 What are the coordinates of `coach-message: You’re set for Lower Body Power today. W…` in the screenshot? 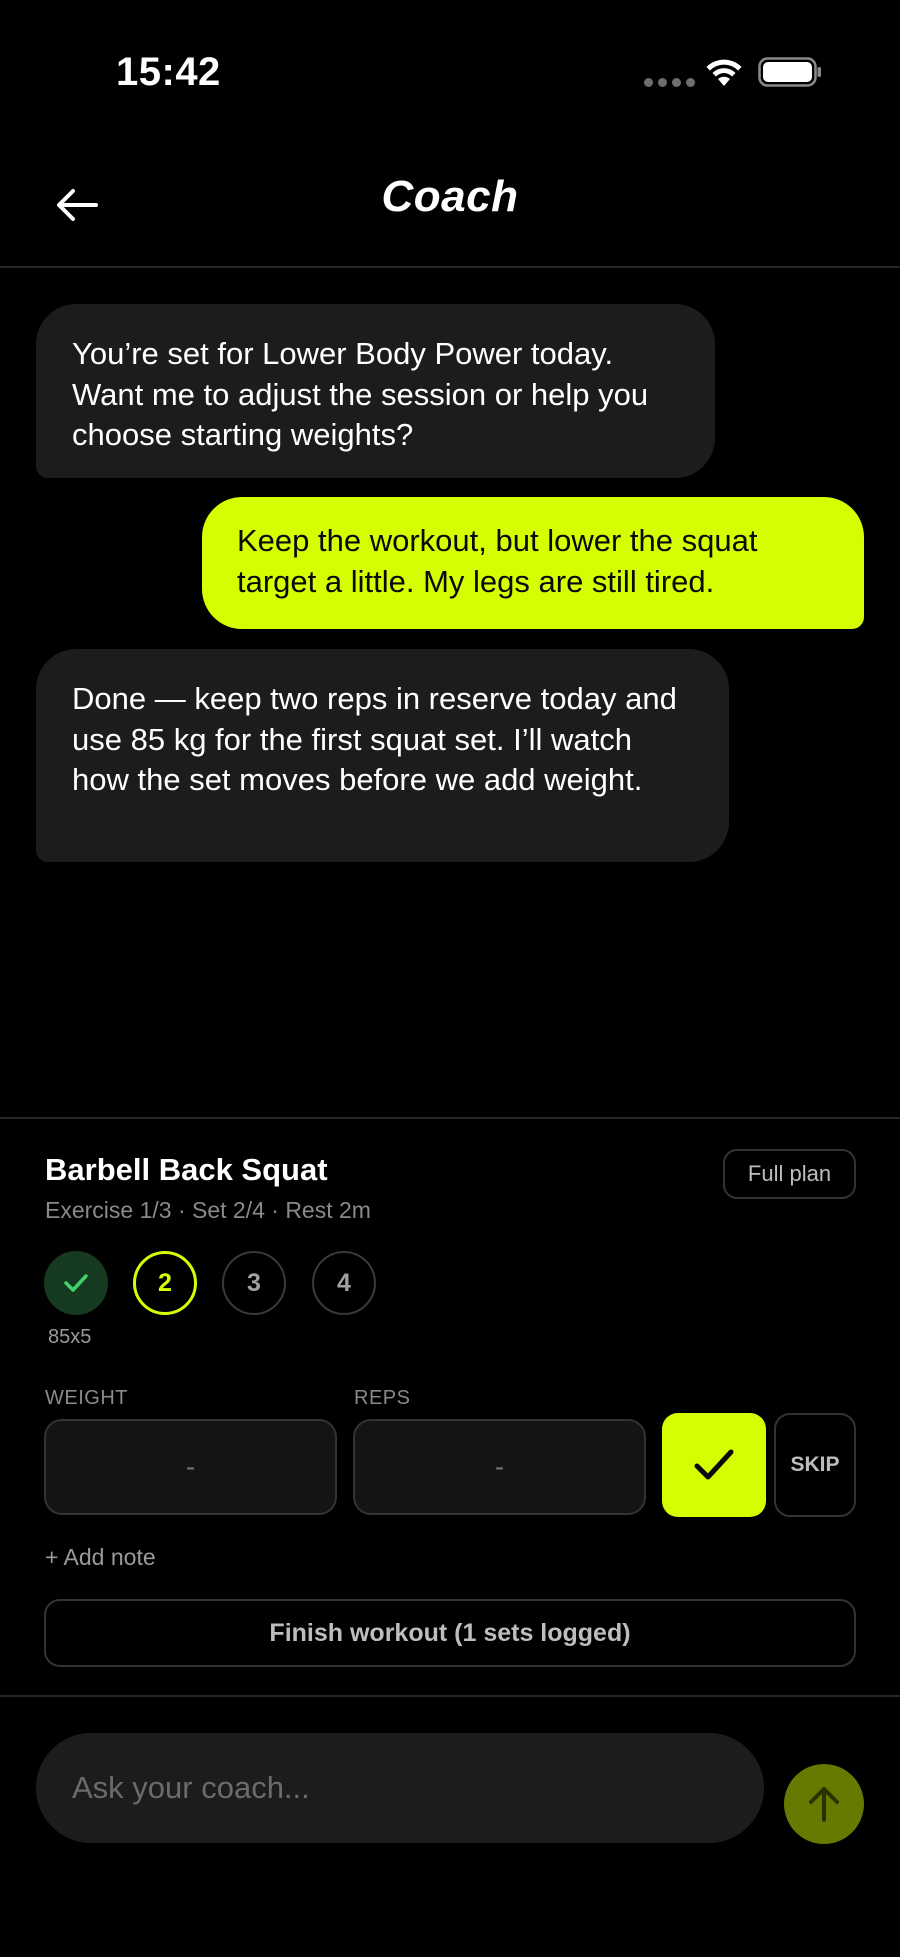 It's located at (375, 391).